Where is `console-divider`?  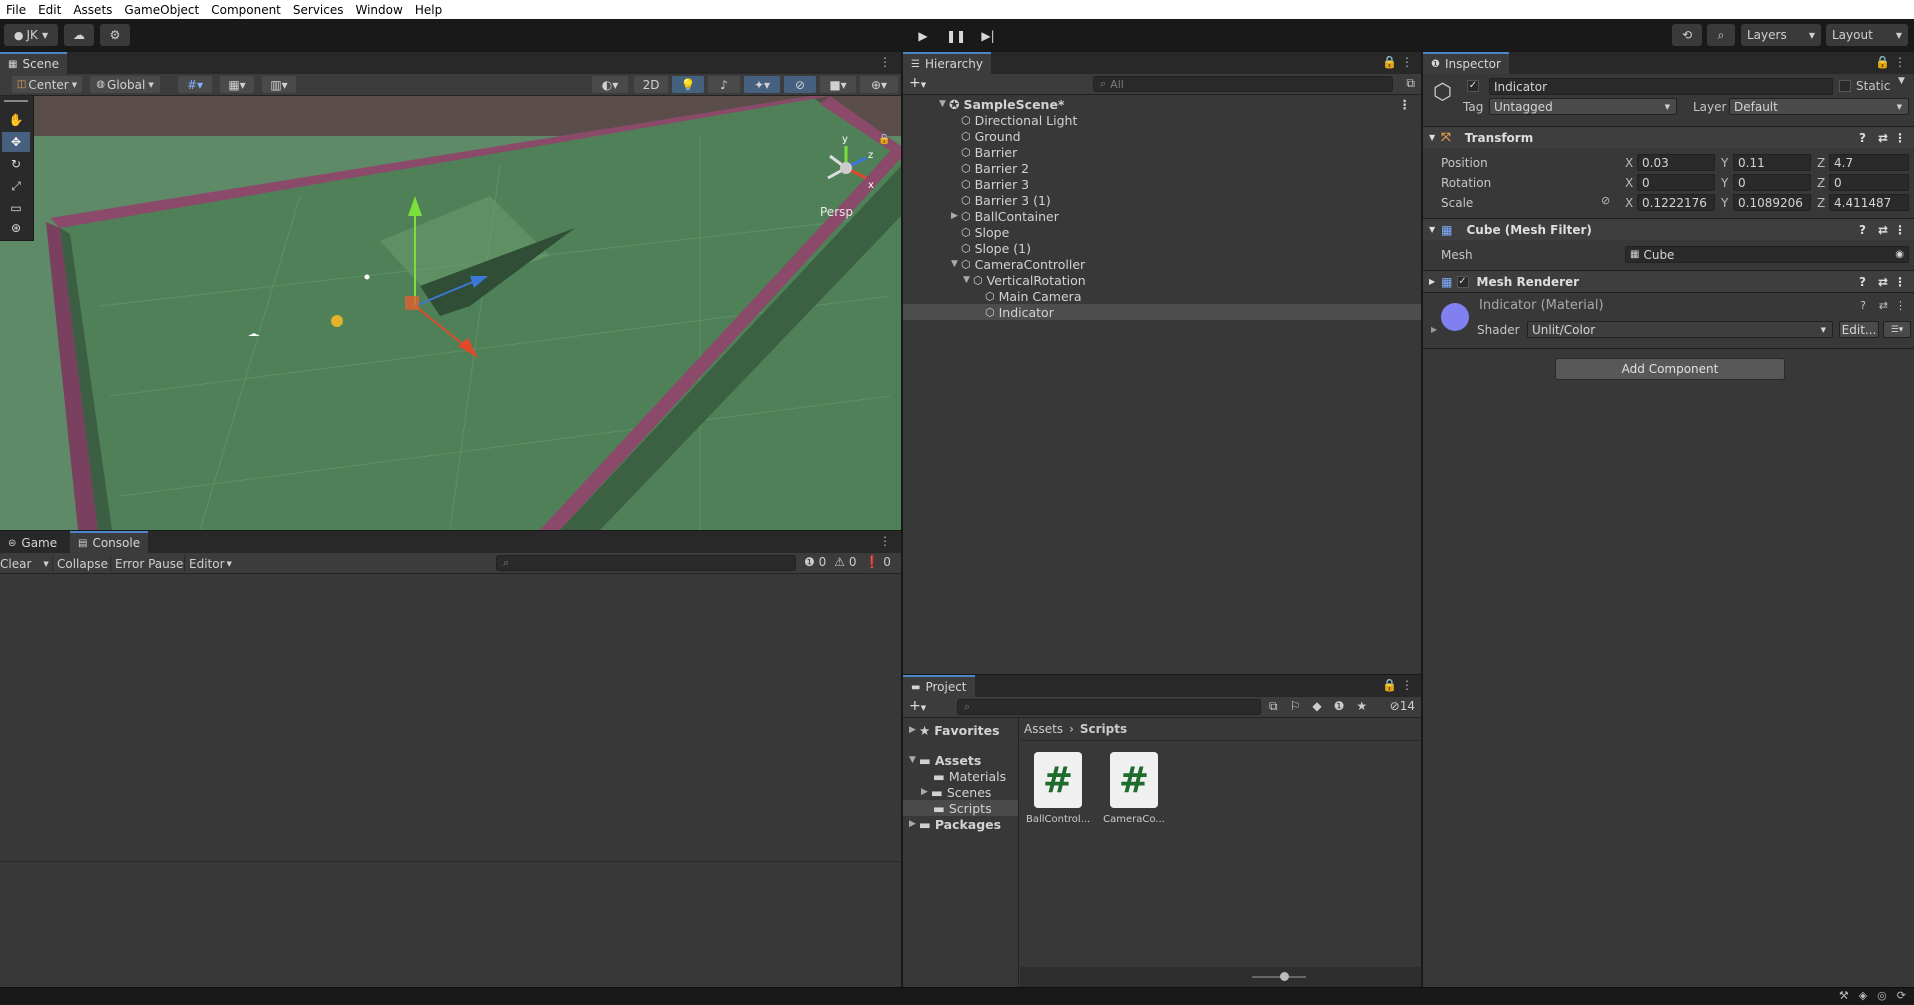 console-divider is located at coordinates (450, 861).